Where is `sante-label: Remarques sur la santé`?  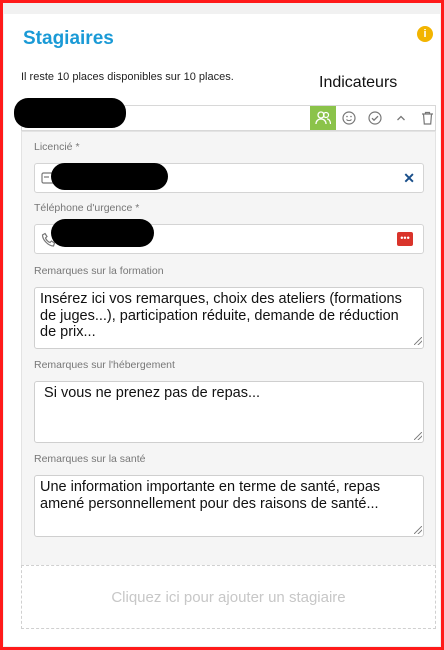 sante-label: Remarques sur la santé is located at coordinates (90, 459).